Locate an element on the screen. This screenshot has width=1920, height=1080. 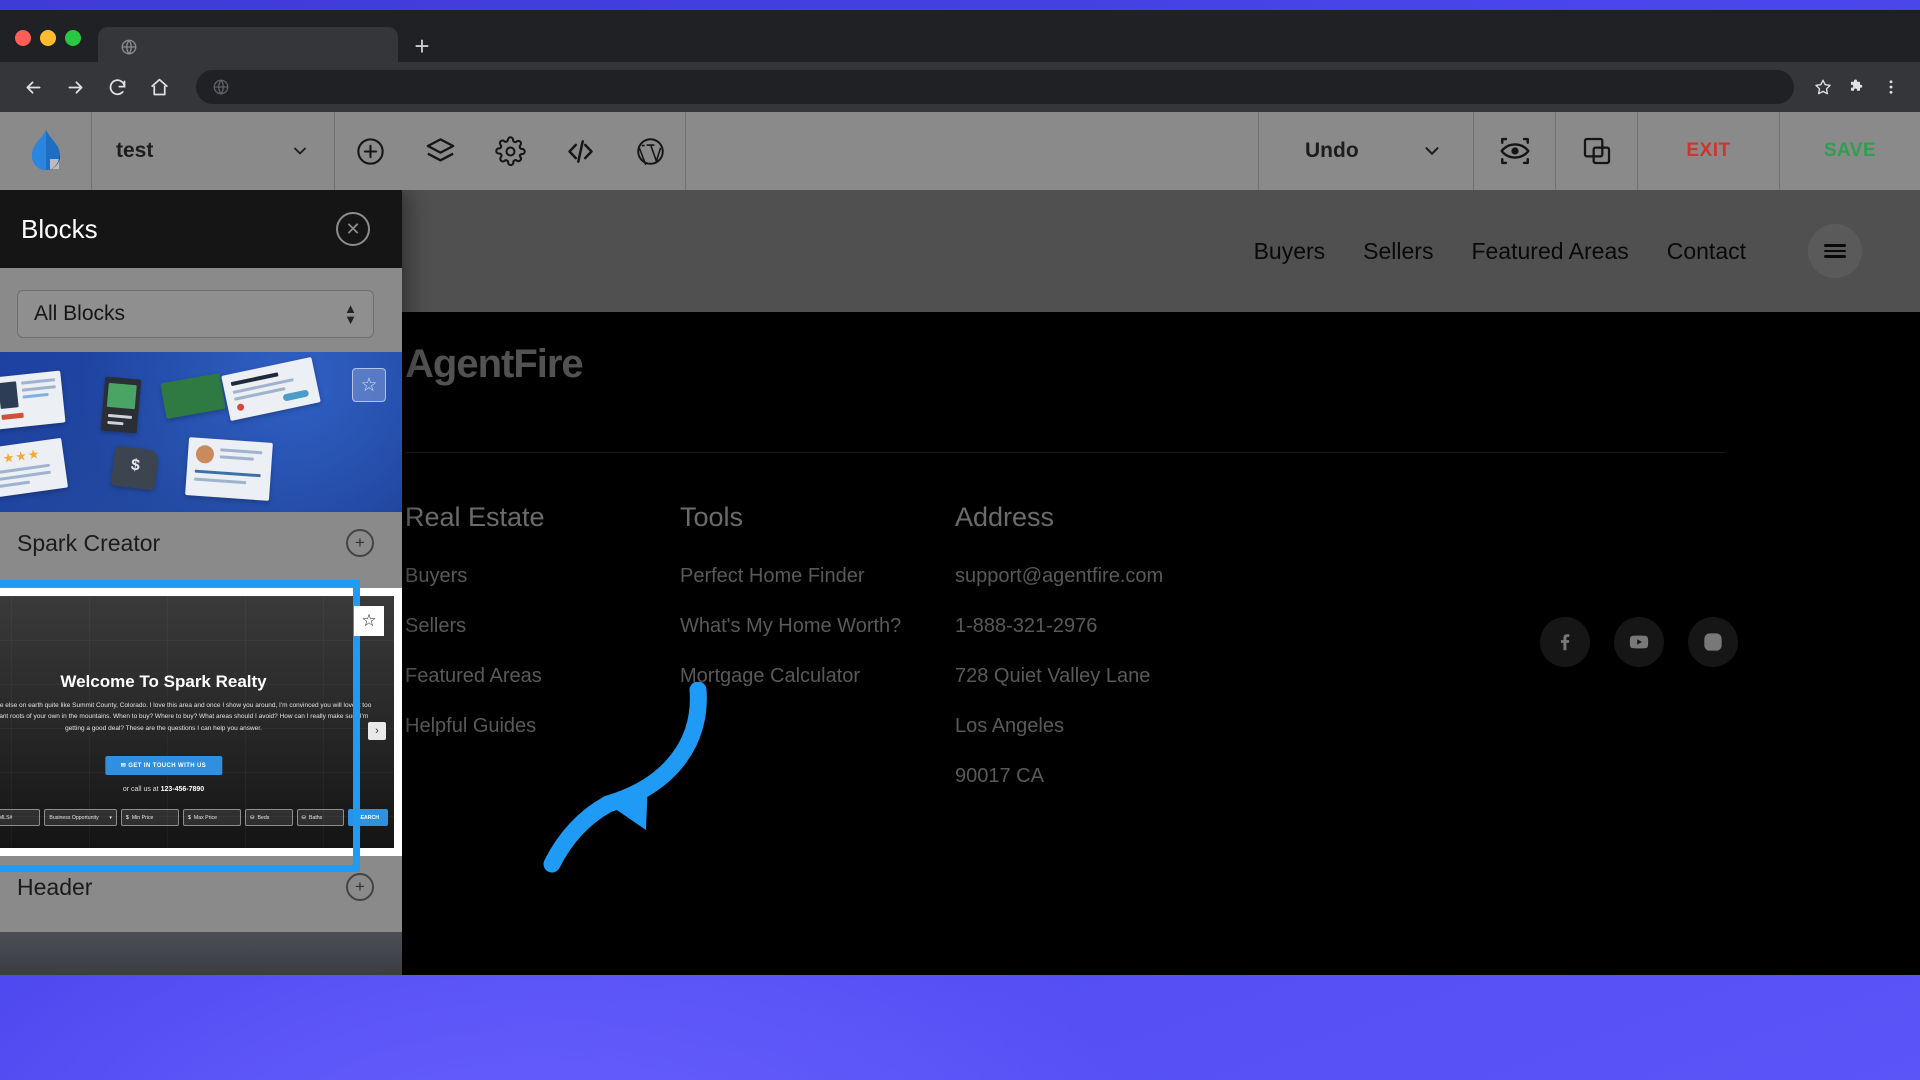
puzzle-icon is located at coordinates (1857, 87).